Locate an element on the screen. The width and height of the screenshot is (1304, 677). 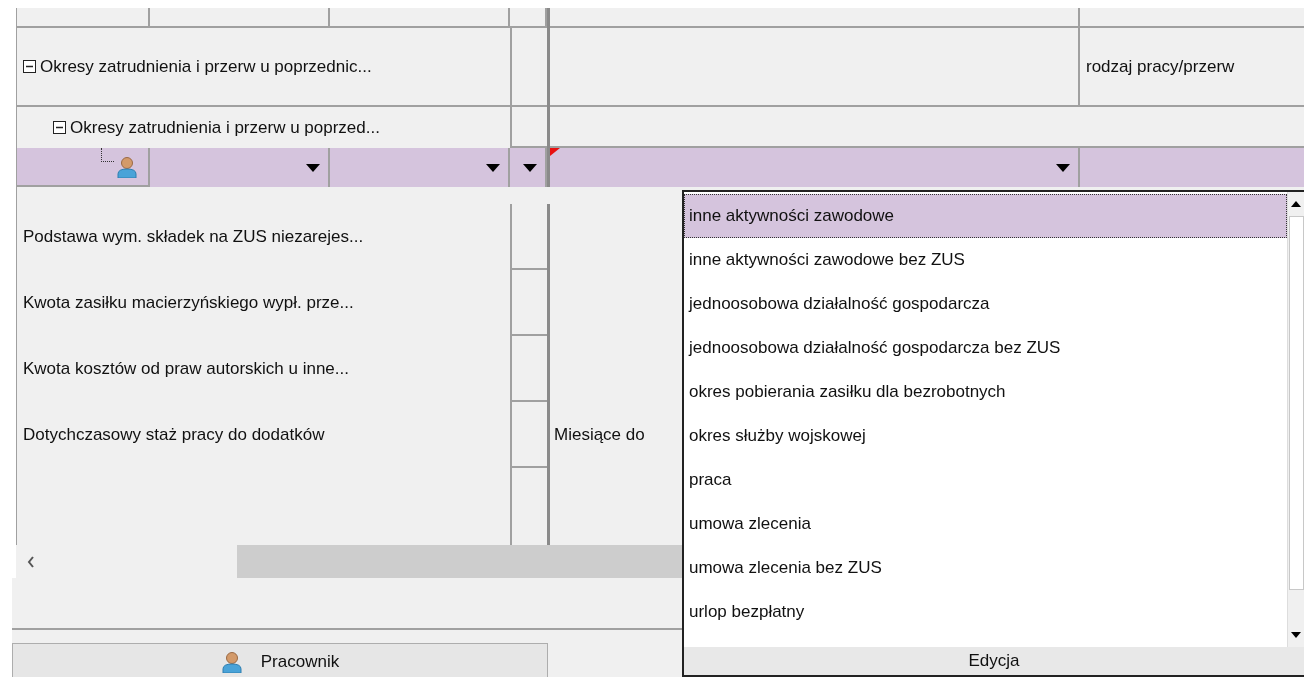
edit-button: Edycja is located at coordinates (994, 661).